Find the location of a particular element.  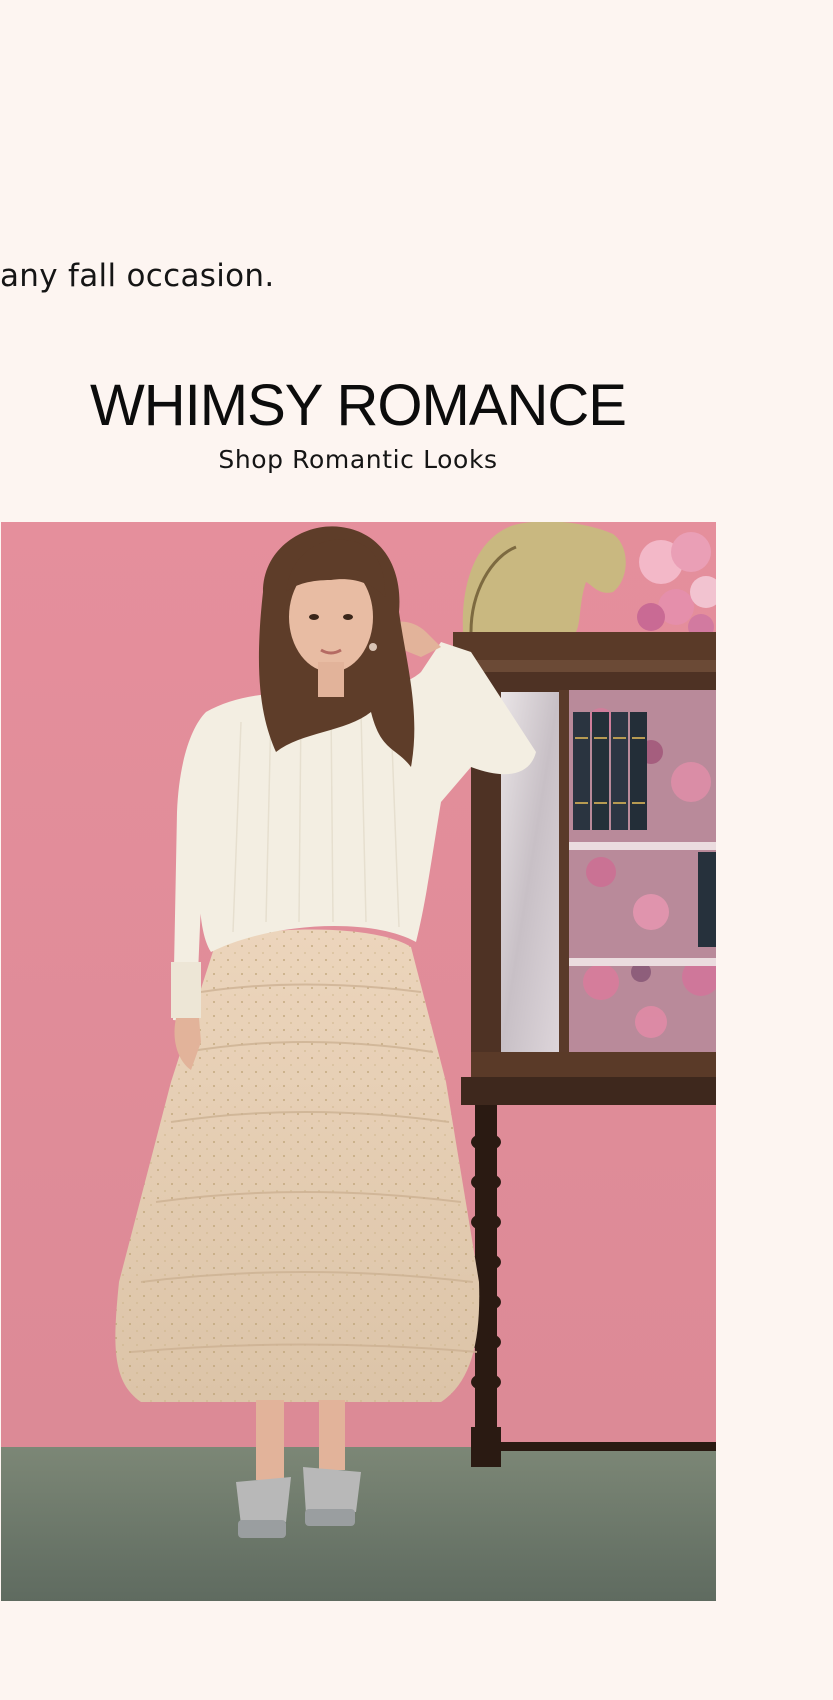

floor is located at coordinates (358, 1524).